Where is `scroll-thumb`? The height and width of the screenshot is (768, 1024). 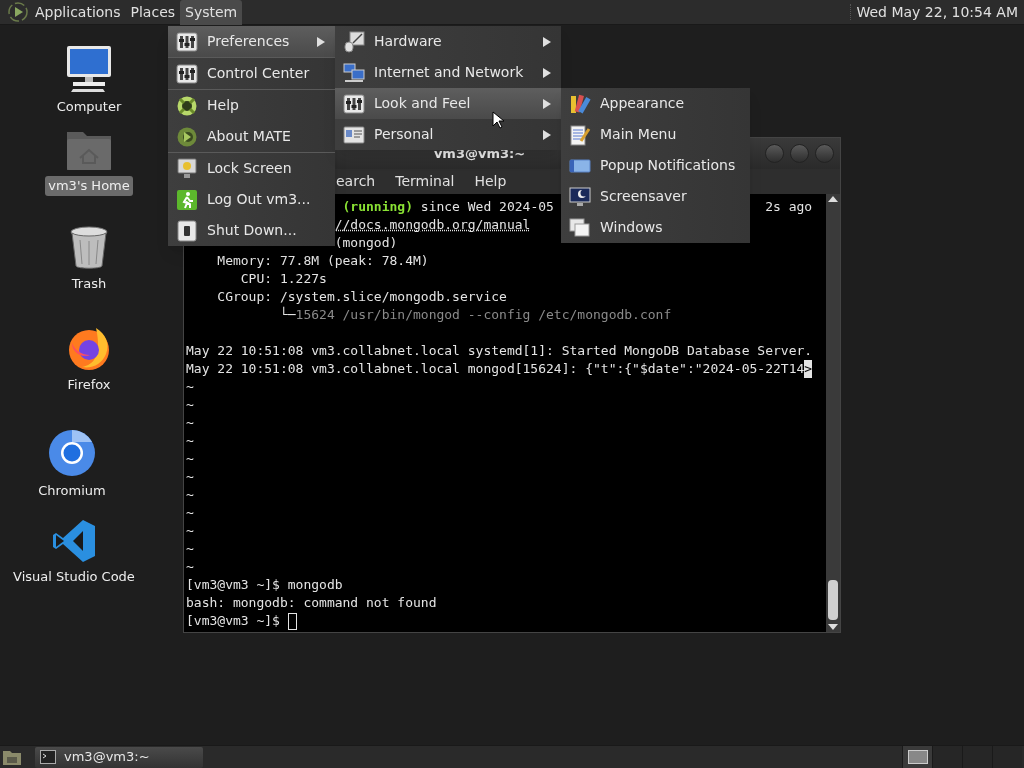
scroll-thumb is located at coordinates (833, 600).